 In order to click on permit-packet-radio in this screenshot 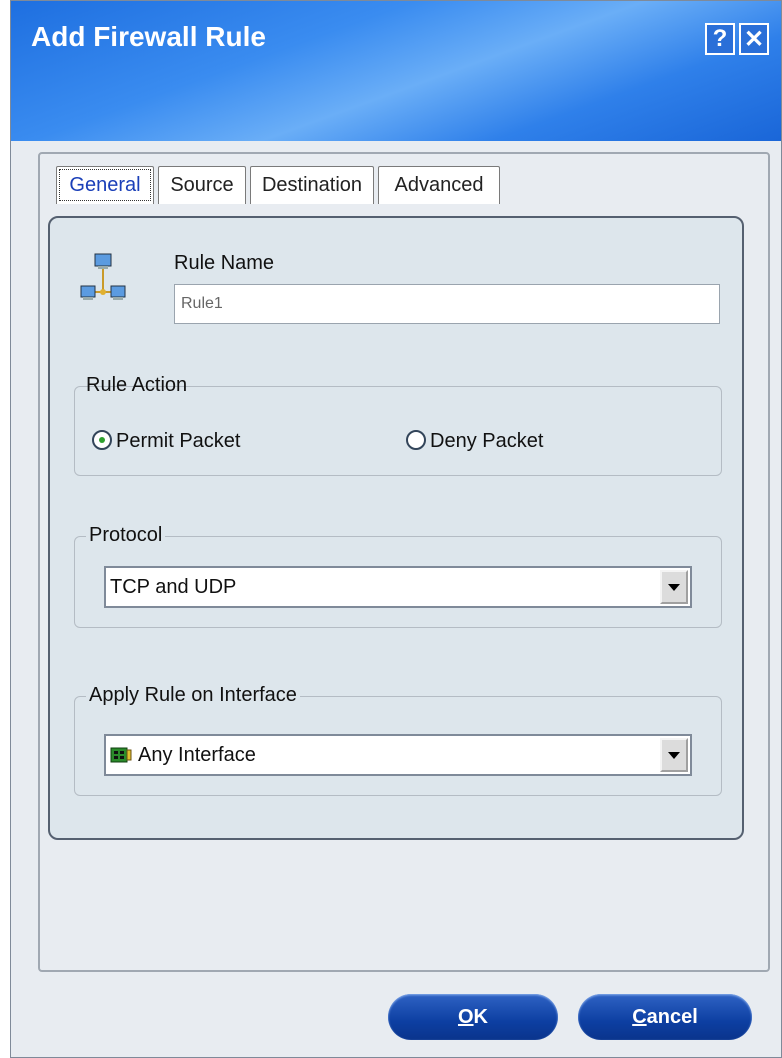, I will do `click(102, 440)`.